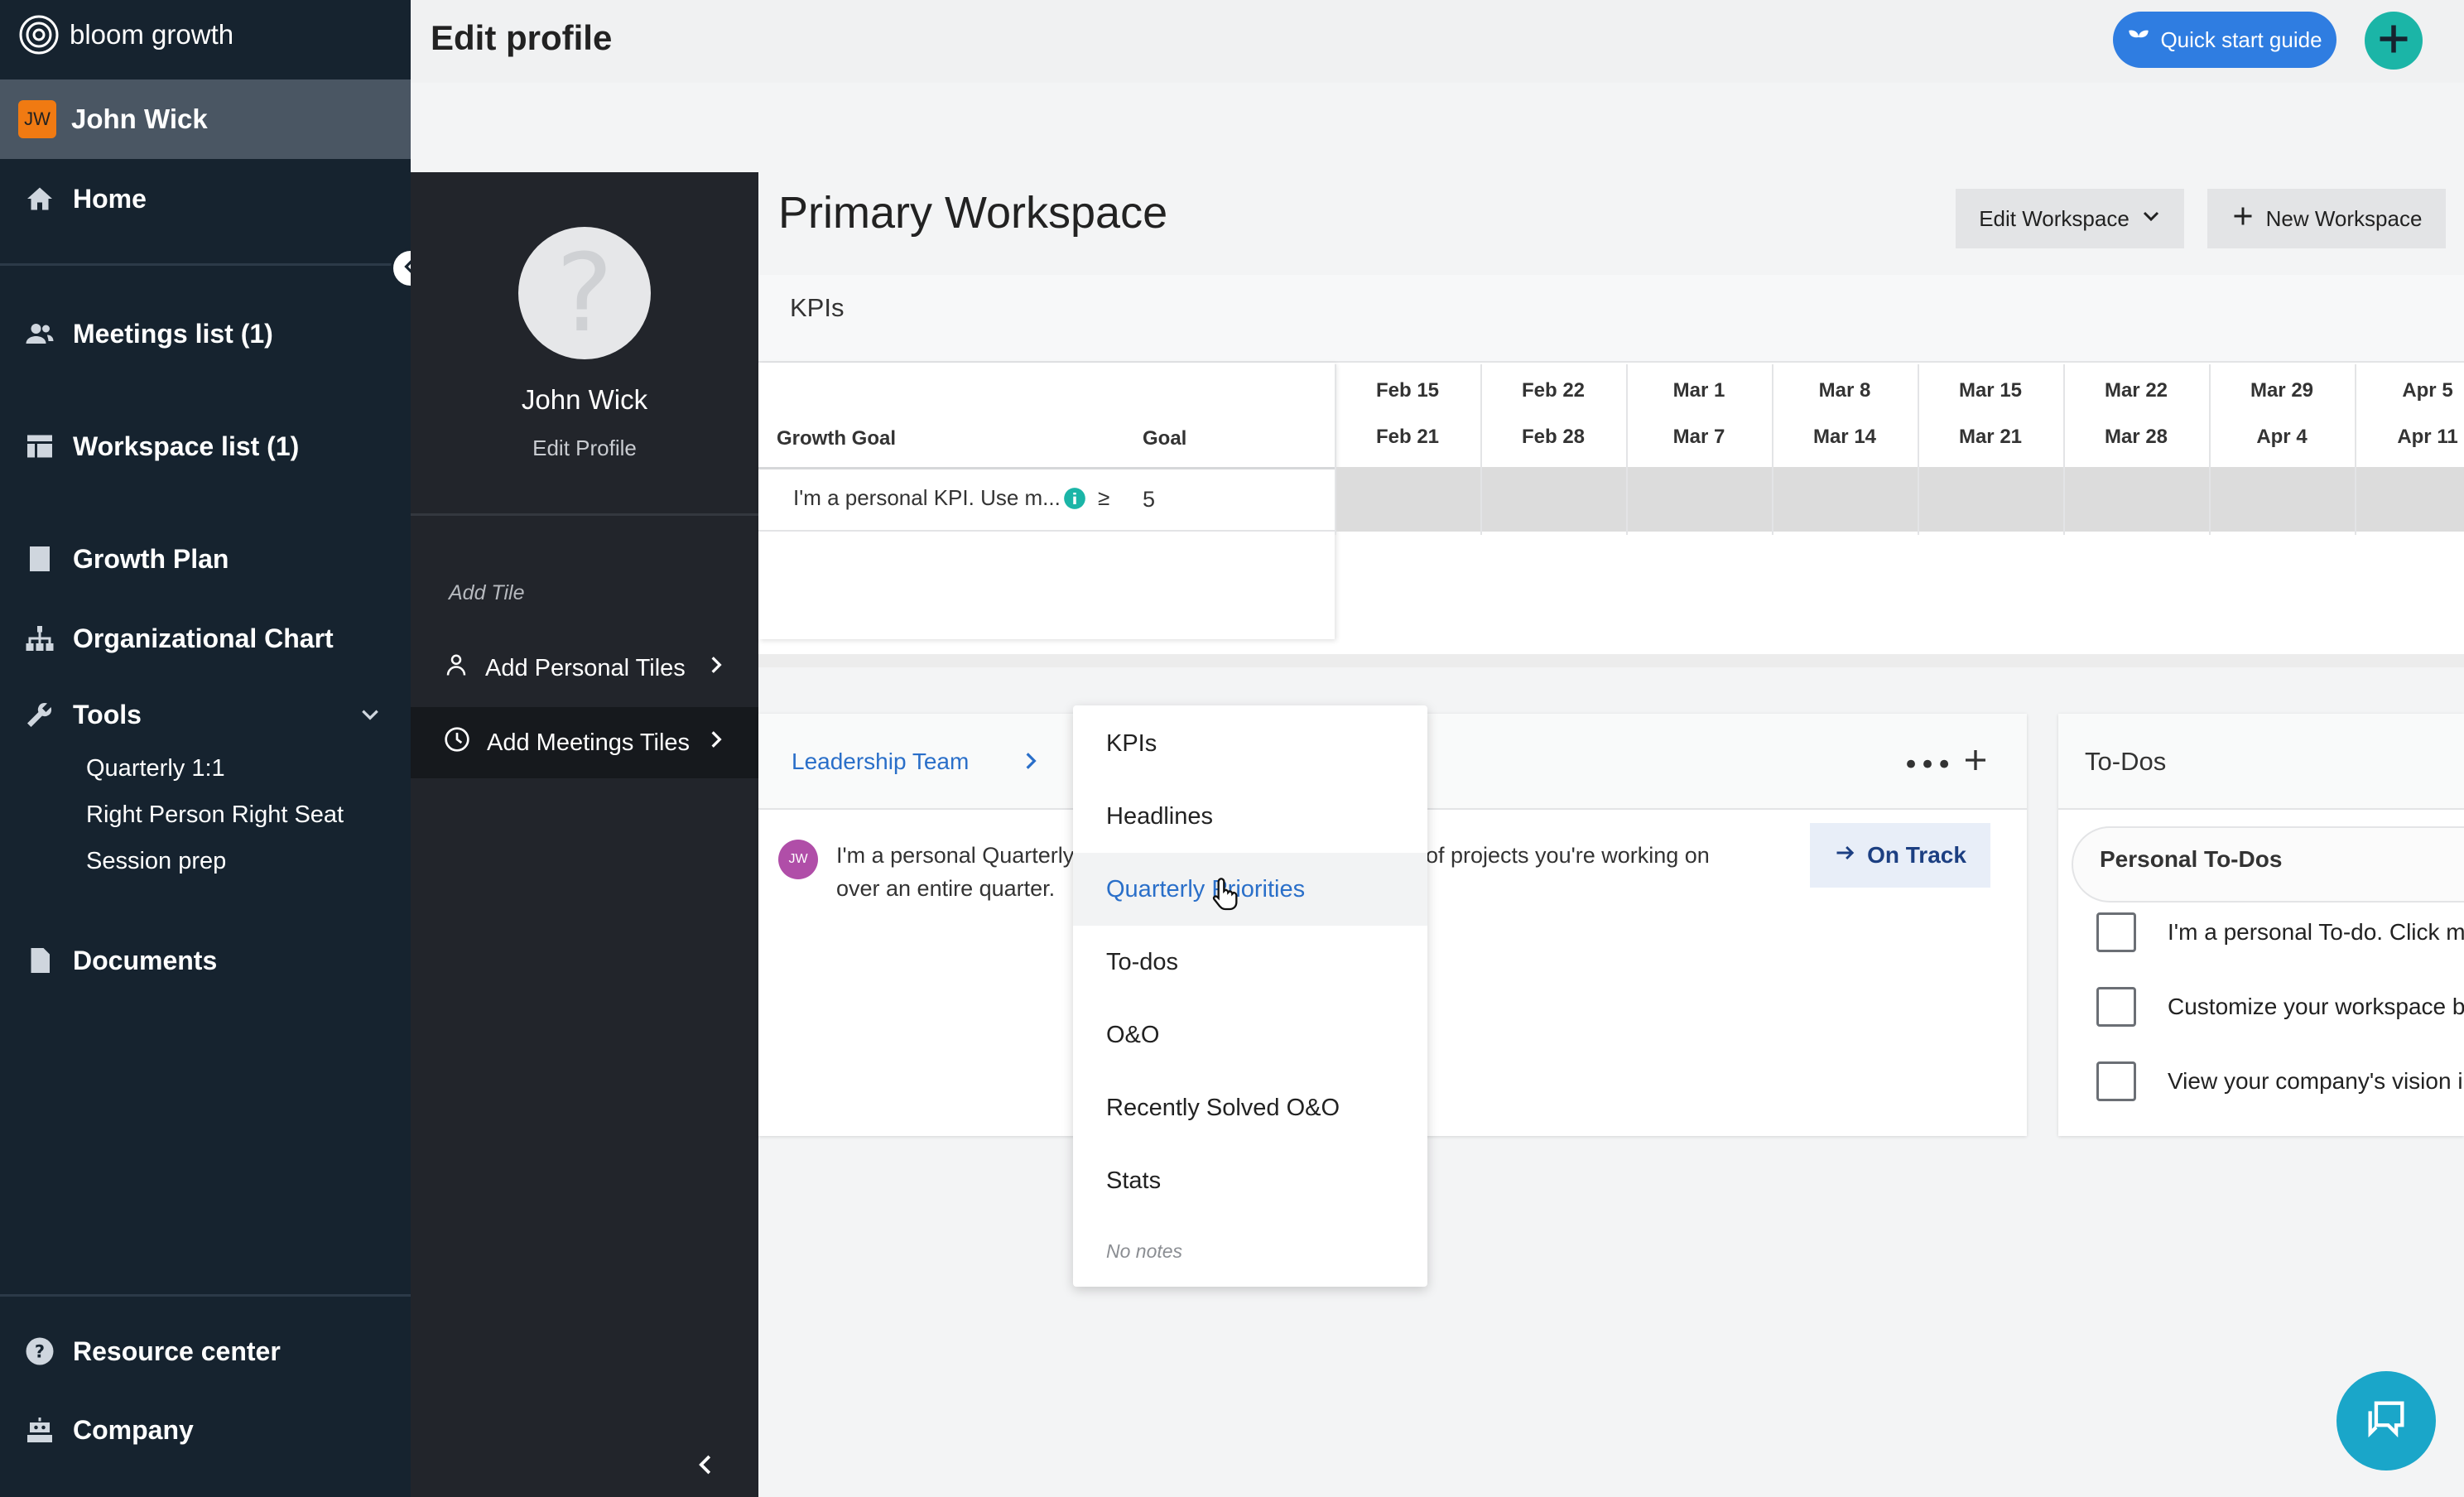 Image resolution: width=2464 pixels, height=1497 pixels. I want to click on kpi-week-end: Feb 28, so click(1554, 437).